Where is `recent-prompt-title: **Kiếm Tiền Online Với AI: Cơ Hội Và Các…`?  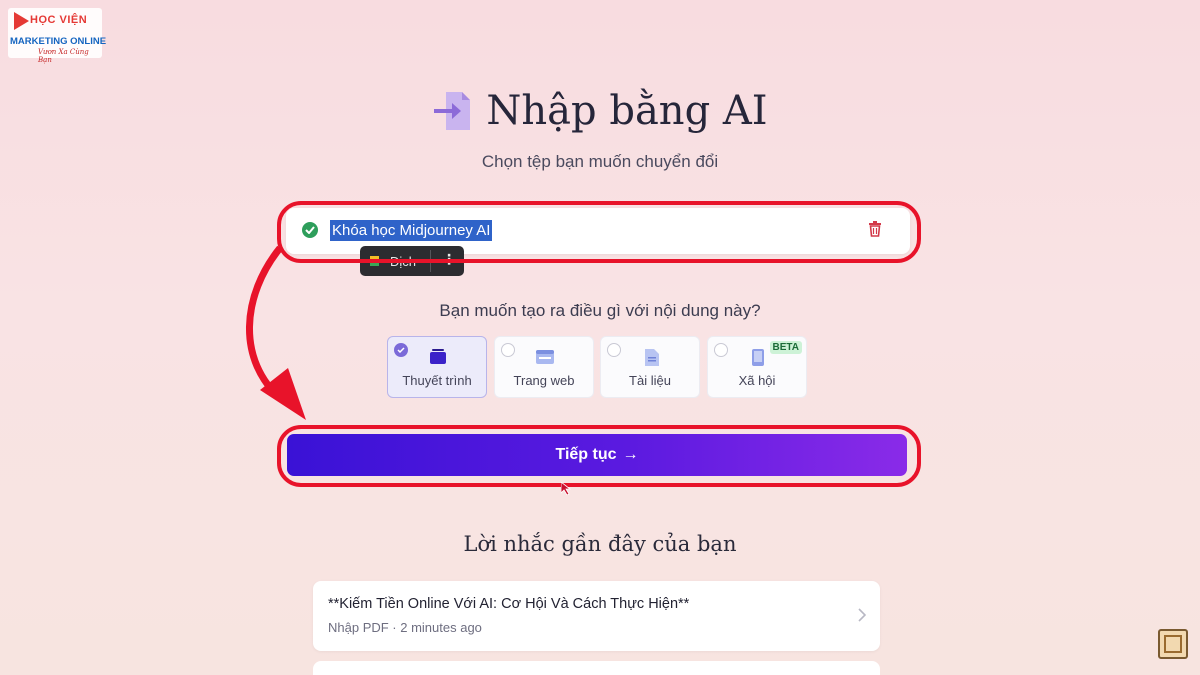
recent-prompt-title: **Kiếm Tiền Online Với AI: Cơ Hội Và Các… is located at coordinates (509, 604).